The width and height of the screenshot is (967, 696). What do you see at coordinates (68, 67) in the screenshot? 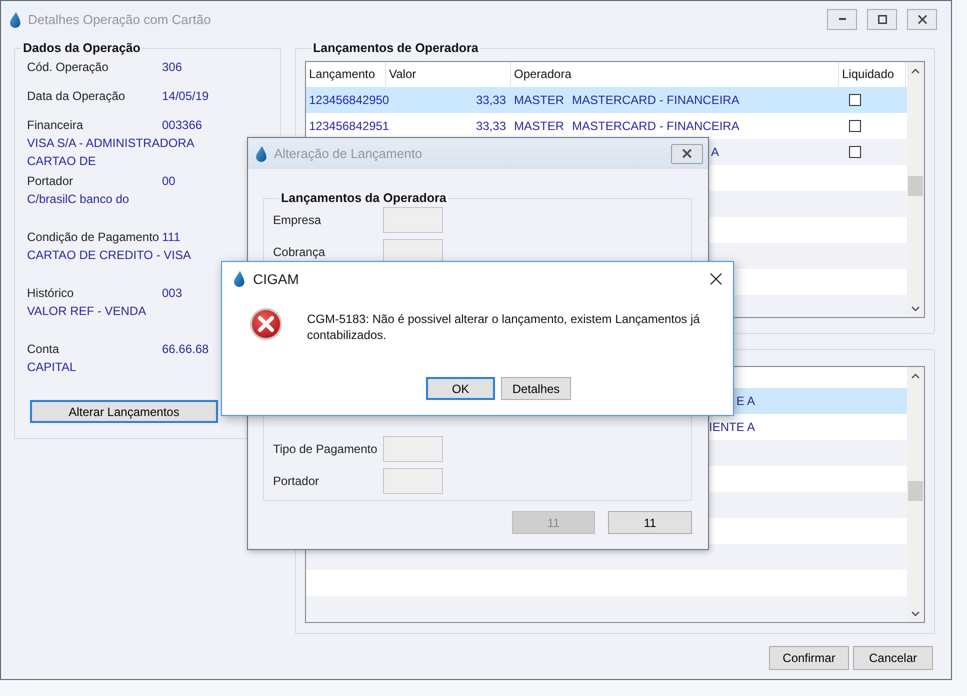
I see `field-label: Cód. Operação` at bounding box center [68, 67].